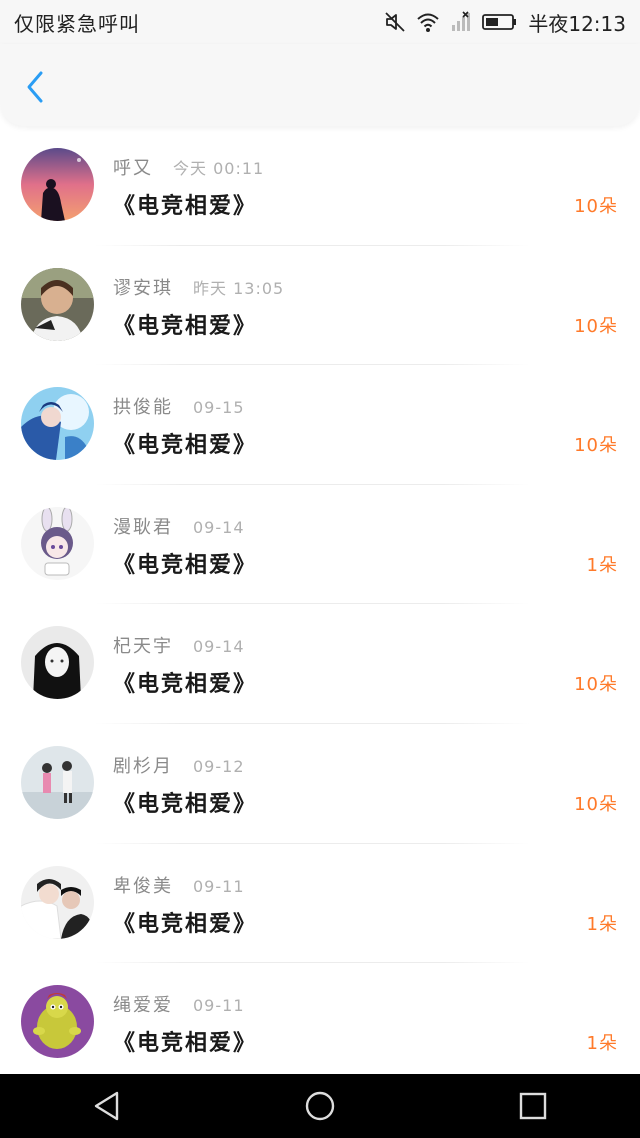  What do you see at coordinates (77, 23) in the screenshot?
I see `status-emergency-text: 仅限紧急呼叫` at bounding box center [77, 23].